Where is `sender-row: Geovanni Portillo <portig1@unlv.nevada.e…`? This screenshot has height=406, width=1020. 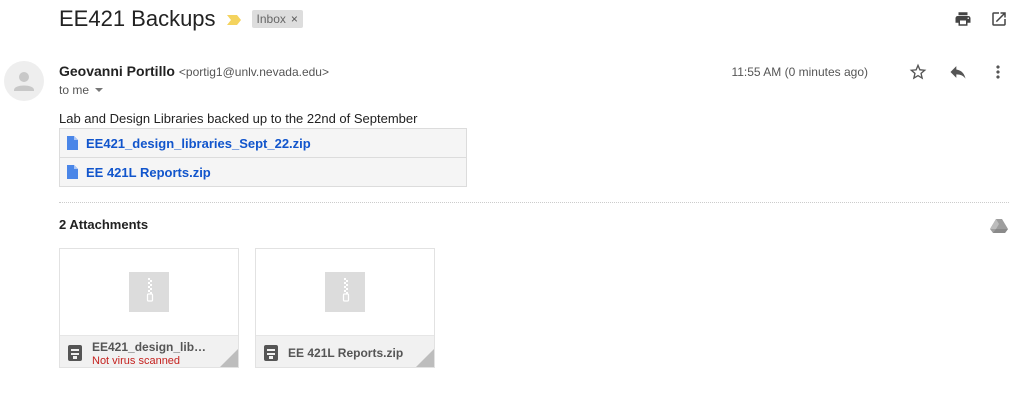
sender-row: Geovanni Portillo <portig1@unlv.nevada.e… is located at coordinates (194, 71).